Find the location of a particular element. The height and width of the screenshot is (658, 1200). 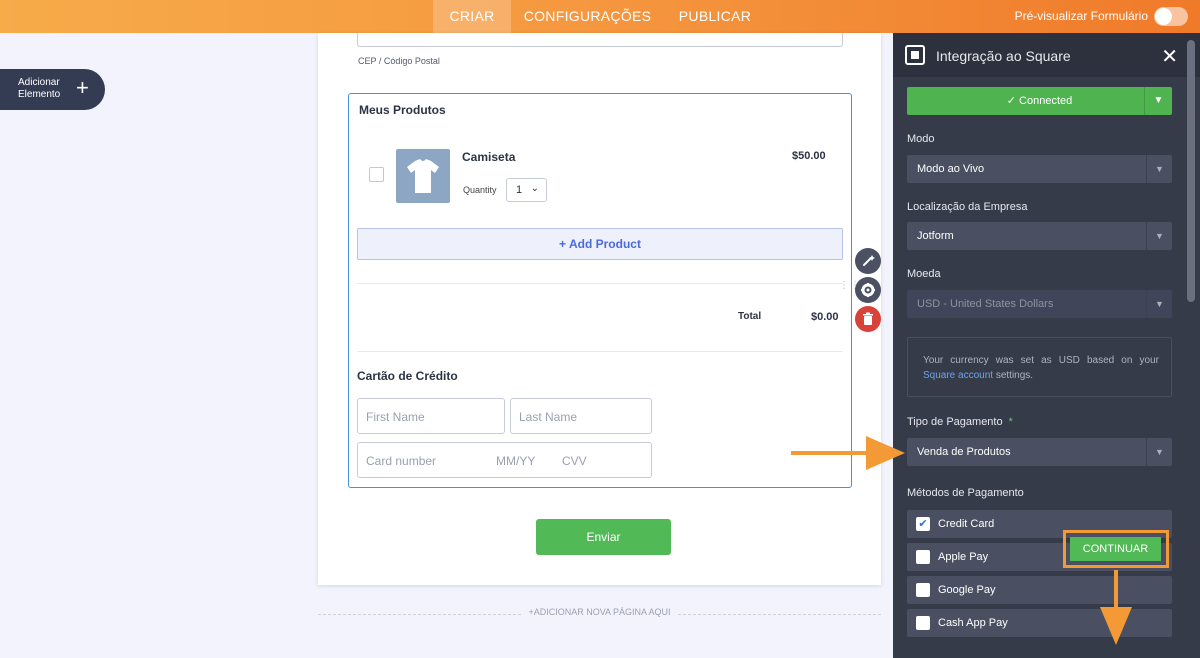

payment-method-label: Cash App Pay is located at coordinates (973, 623).